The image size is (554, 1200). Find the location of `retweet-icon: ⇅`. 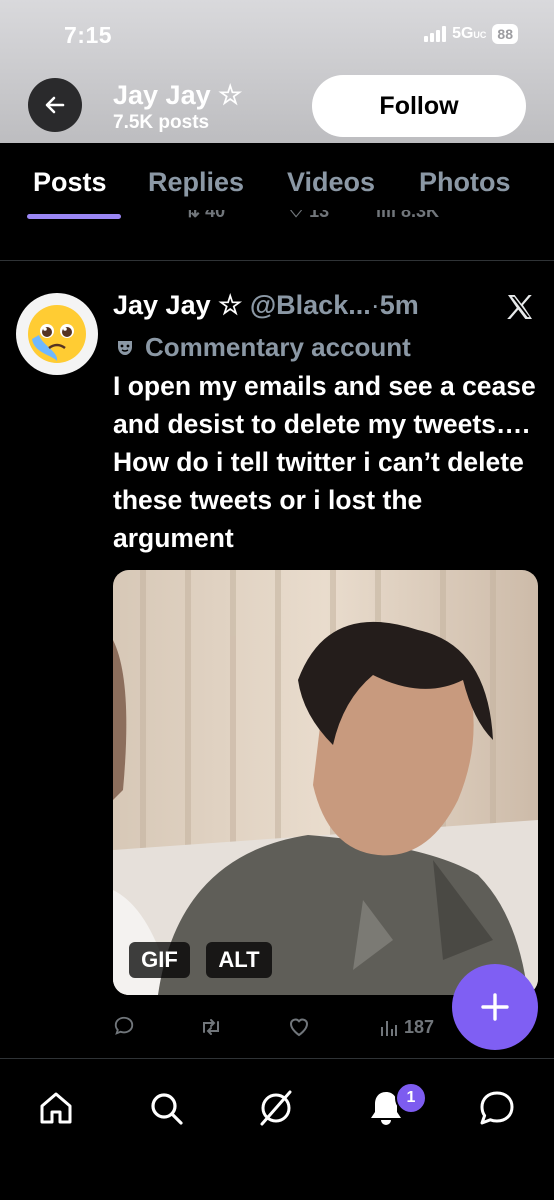

retweet-icon: ⇅ is located at coordinates (193, 215).